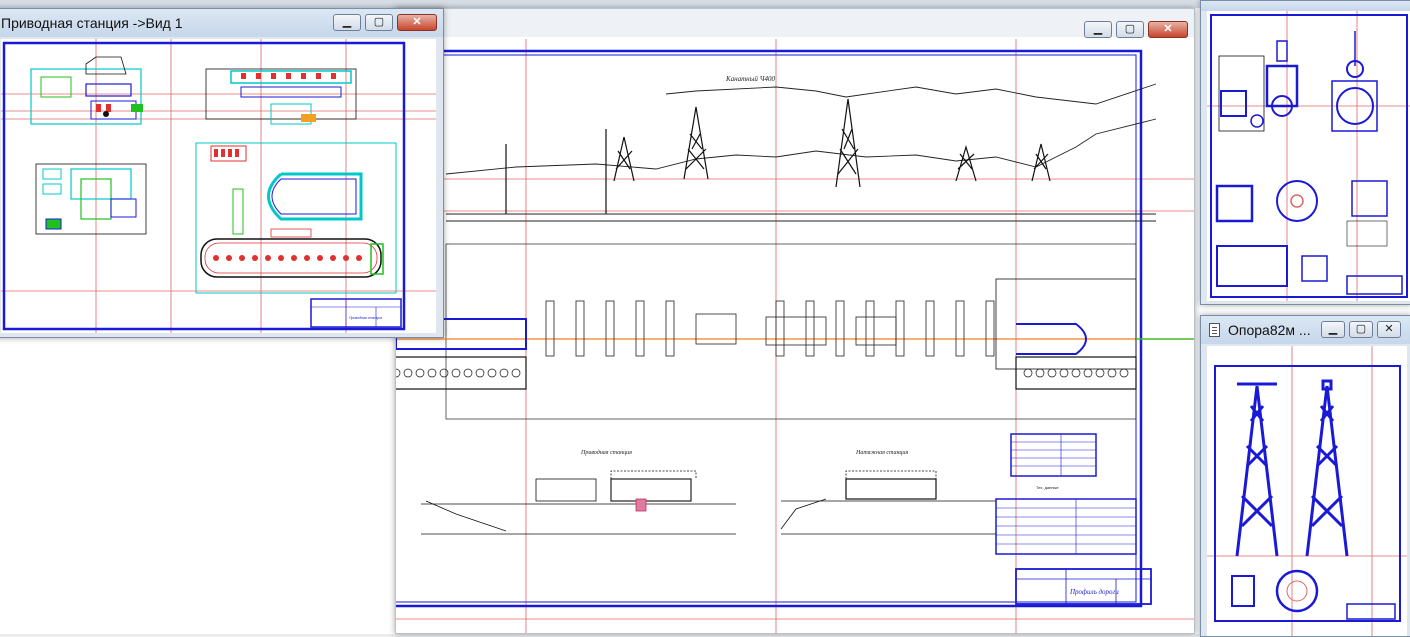  I want to click on view-bottom-right, so click(296, 218).